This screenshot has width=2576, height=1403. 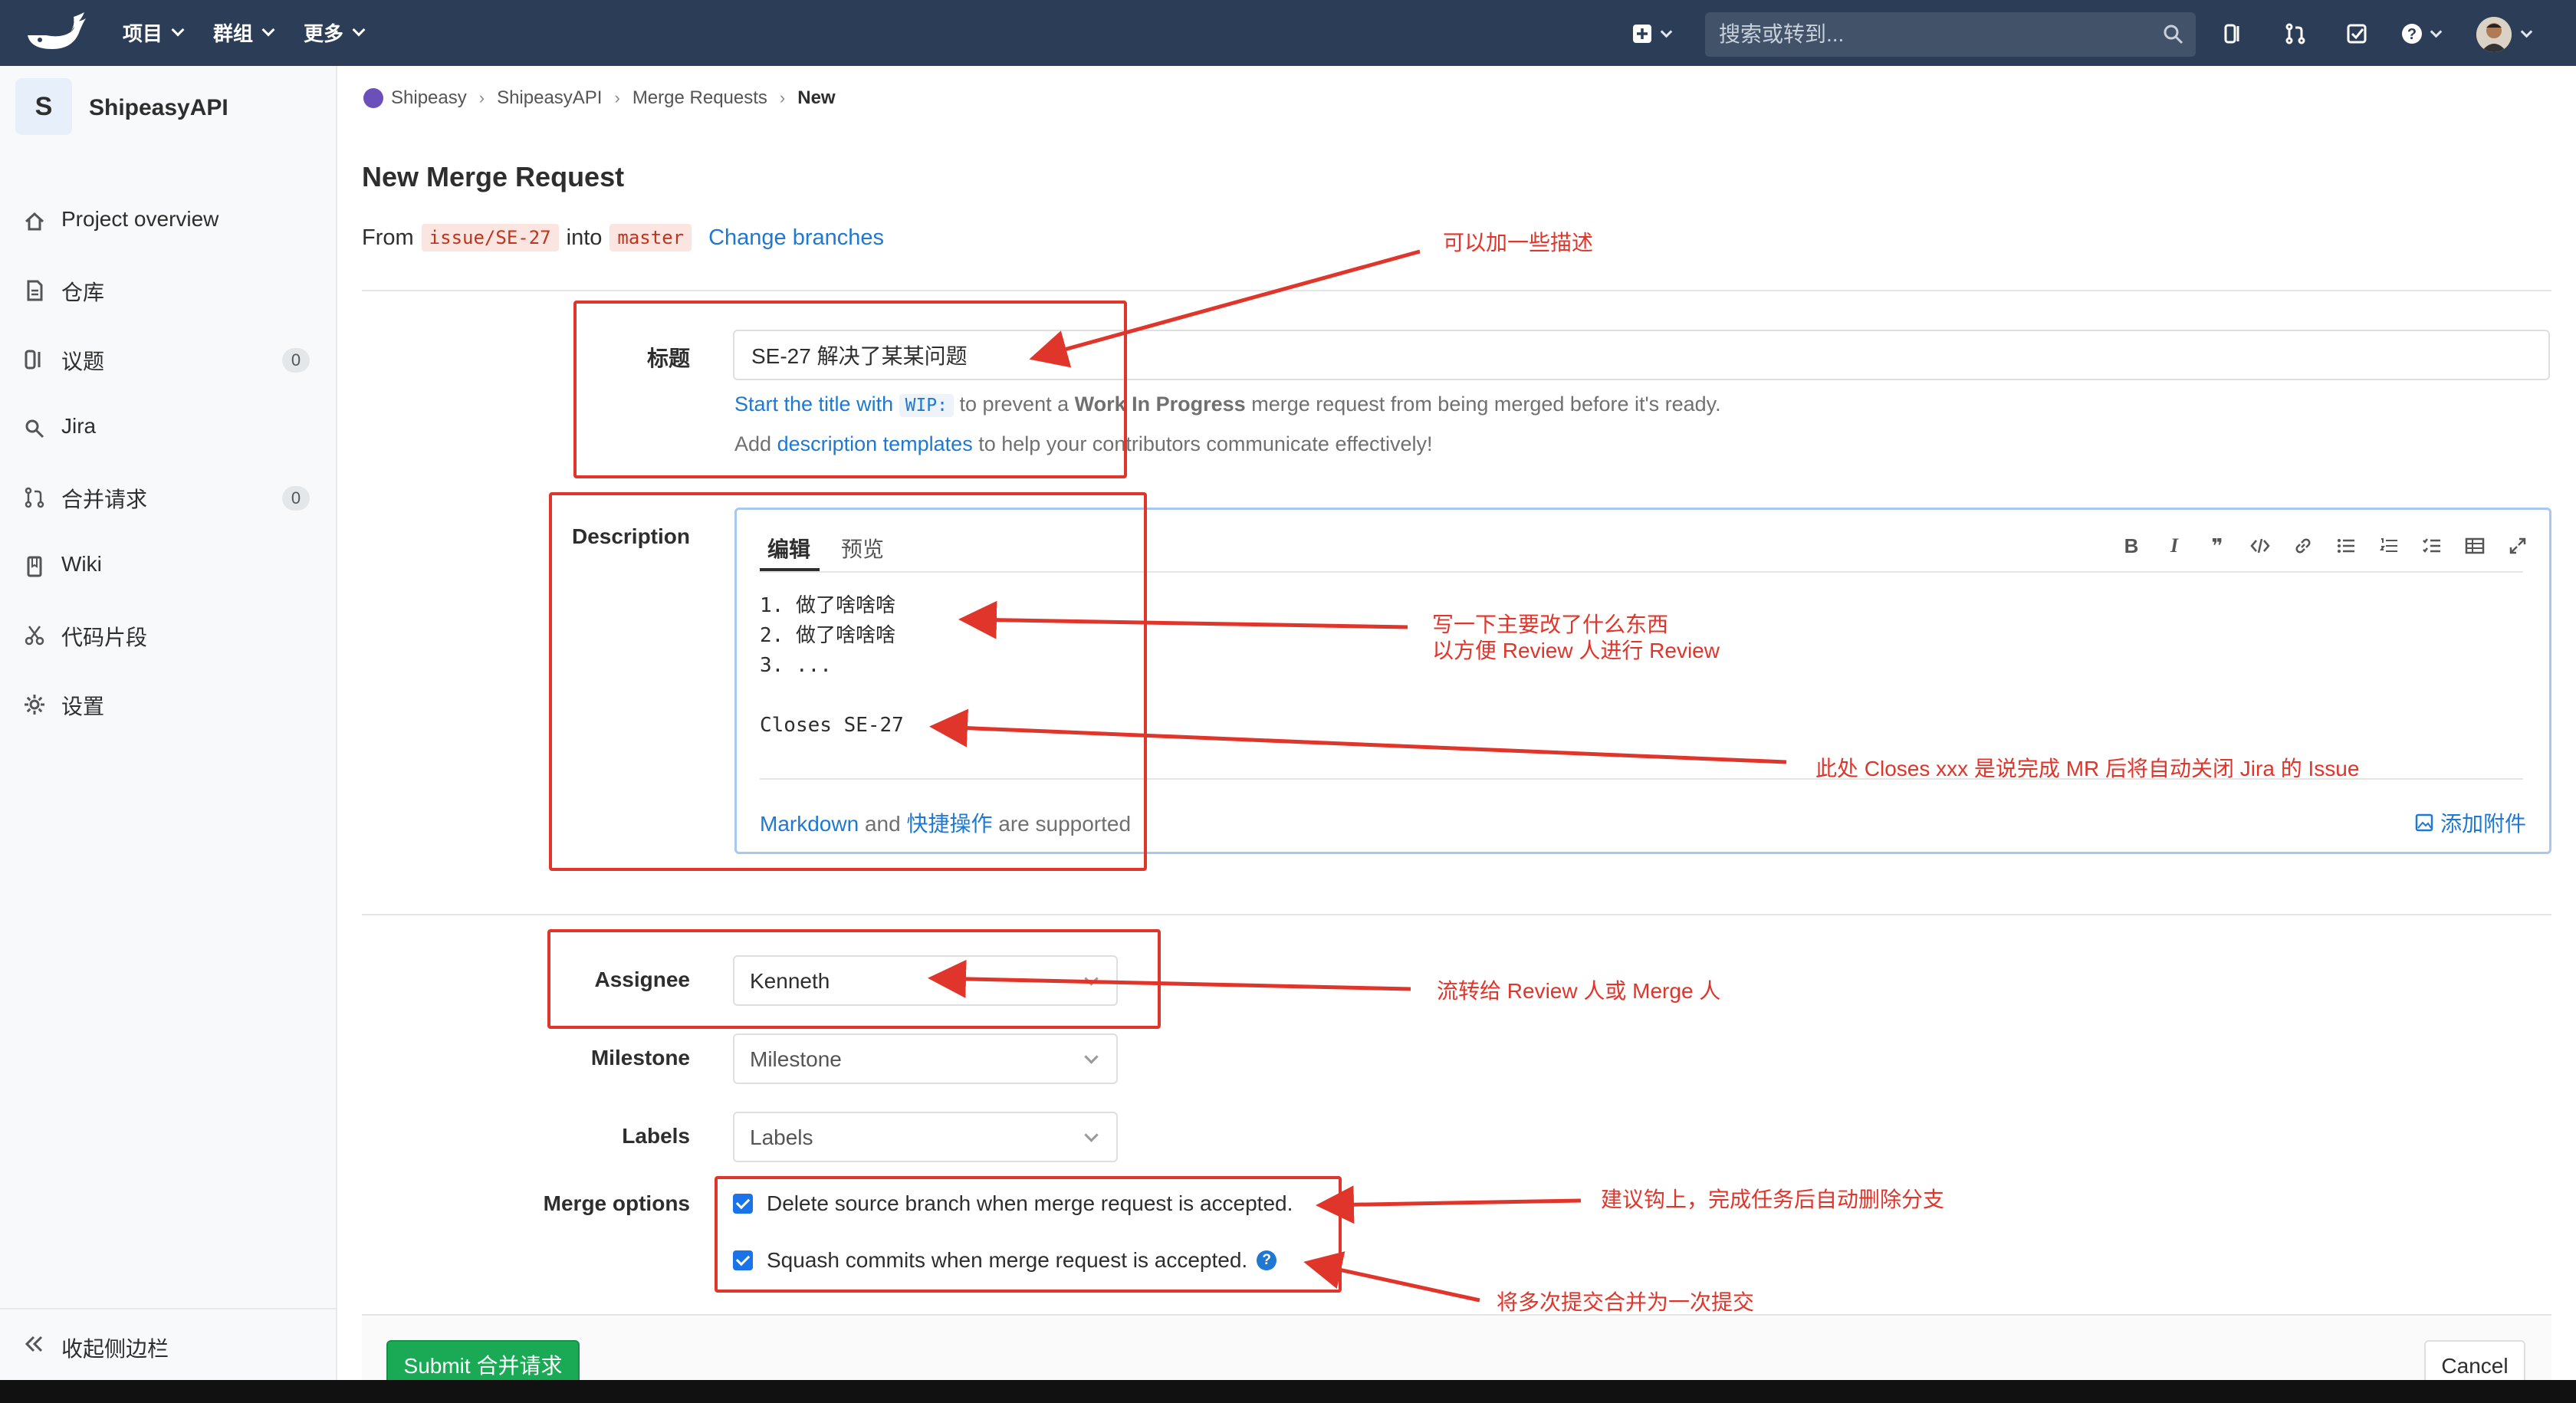 I want to click on from-label: From, so click(x=388, y=238).